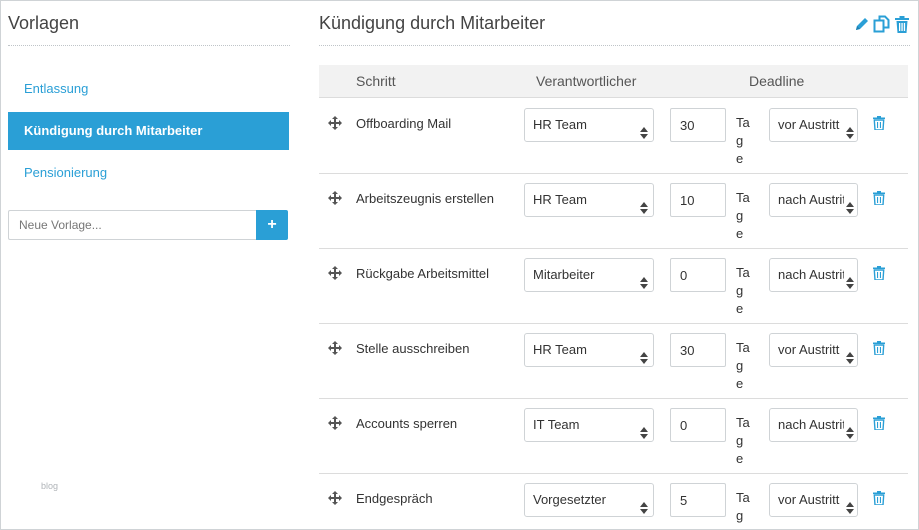  What do you see at coordinates (148, 173) in the screenshot?
I see `template-item-pensionierung: Pensionierung` at bounding box center [148, 173].